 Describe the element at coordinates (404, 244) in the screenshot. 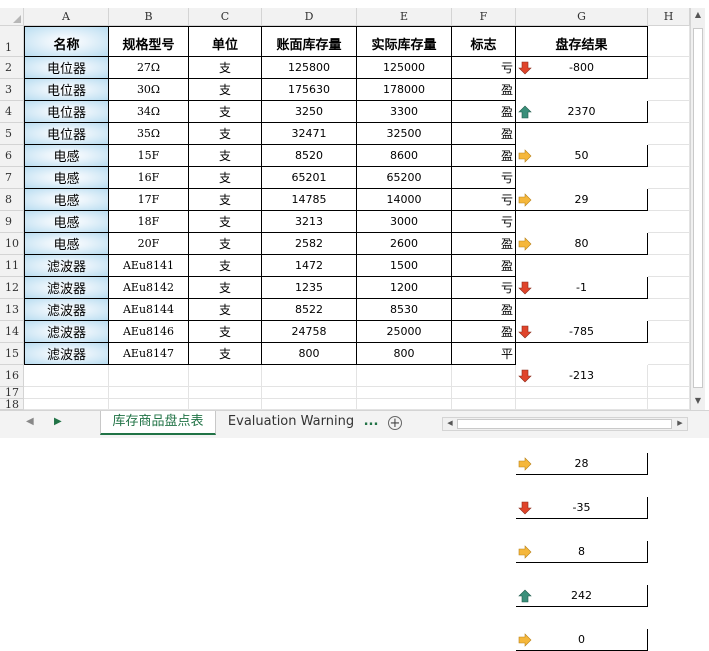

I see `actual-stock-cell: 2600` at that location.